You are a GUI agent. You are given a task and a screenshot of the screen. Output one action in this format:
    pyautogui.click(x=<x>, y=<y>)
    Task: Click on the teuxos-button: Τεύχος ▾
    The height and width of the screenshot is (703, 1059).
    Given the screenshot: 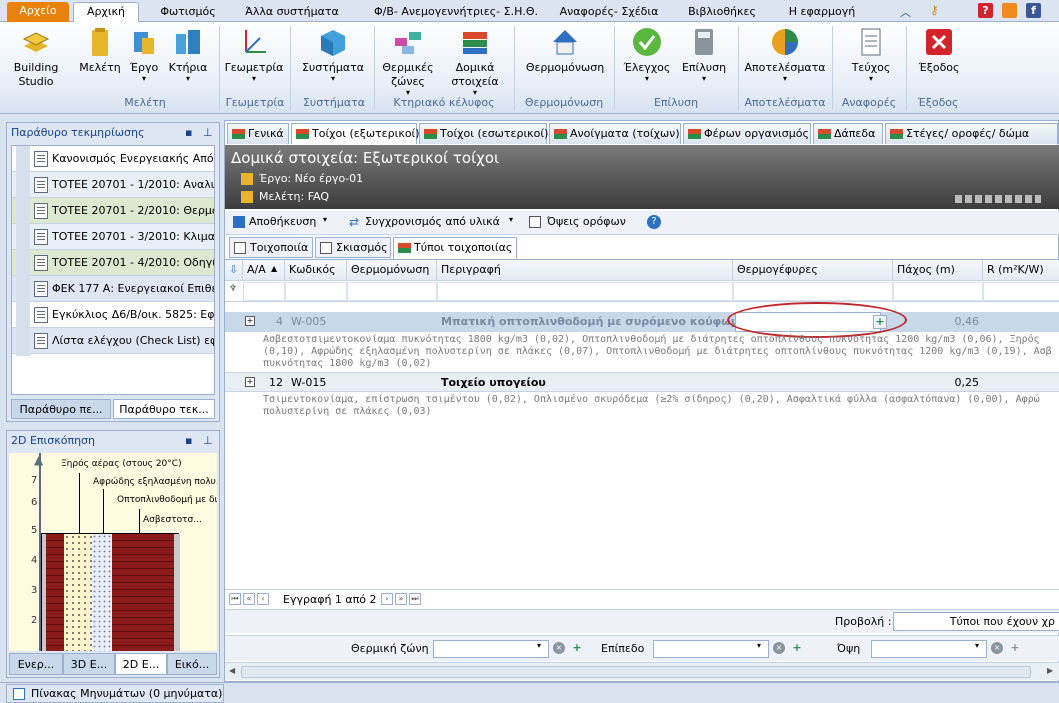 What is the action you would take?
    pyautogui.click(x=871, y=54)
    